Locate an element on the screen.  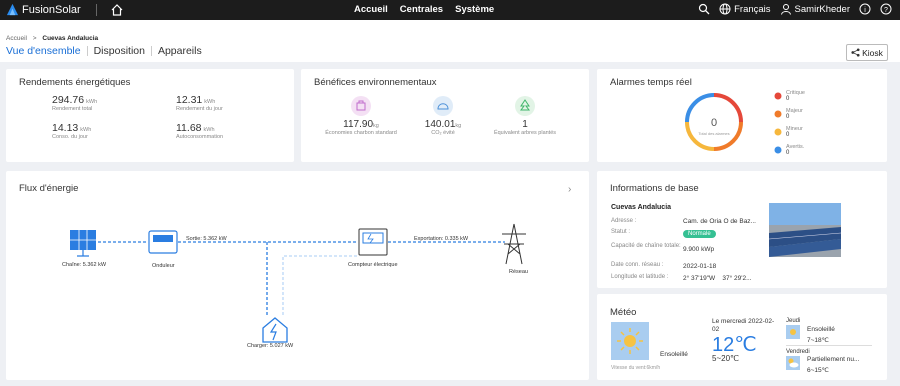
alarm-minor: Mineur 0 is located at coordinates (789, 132).